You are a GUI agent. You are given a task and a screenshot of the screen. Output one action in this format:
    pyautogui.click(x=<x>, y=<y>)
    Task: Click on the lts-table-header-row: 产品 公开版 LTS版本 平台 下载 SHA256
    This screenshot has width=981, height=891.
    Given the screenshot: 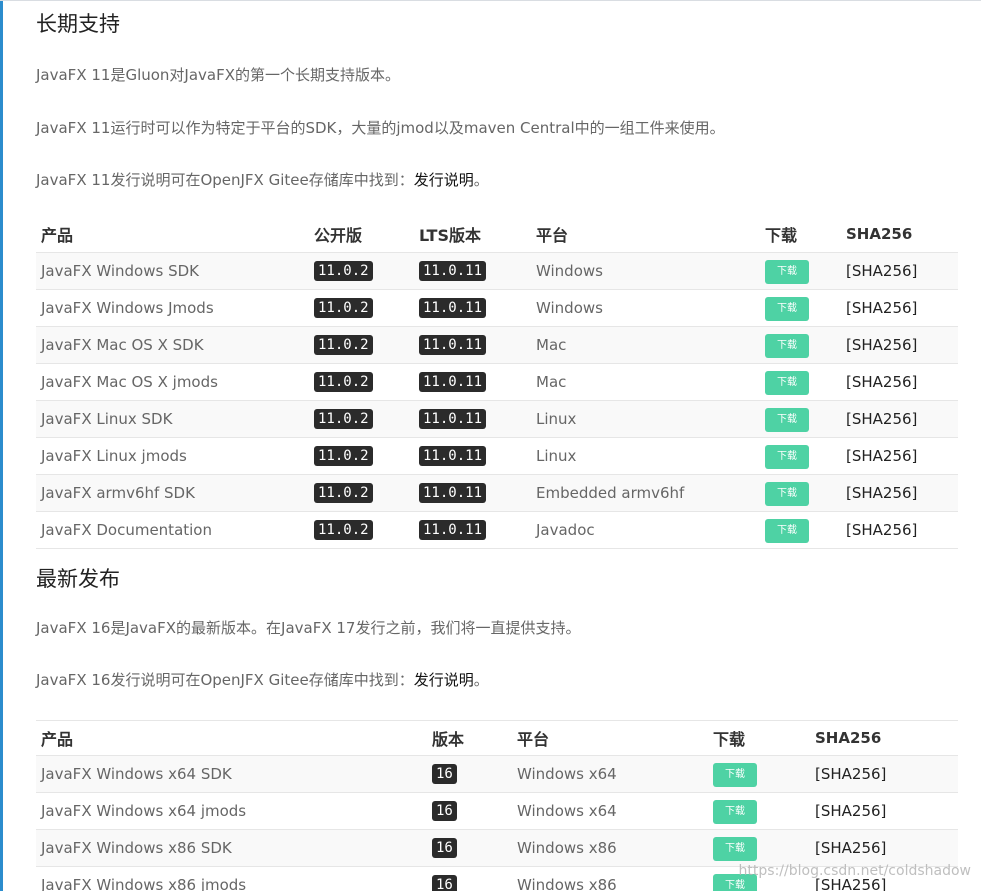 What is the action you would take?
    pyautogui.click(x=497, y=235)
    